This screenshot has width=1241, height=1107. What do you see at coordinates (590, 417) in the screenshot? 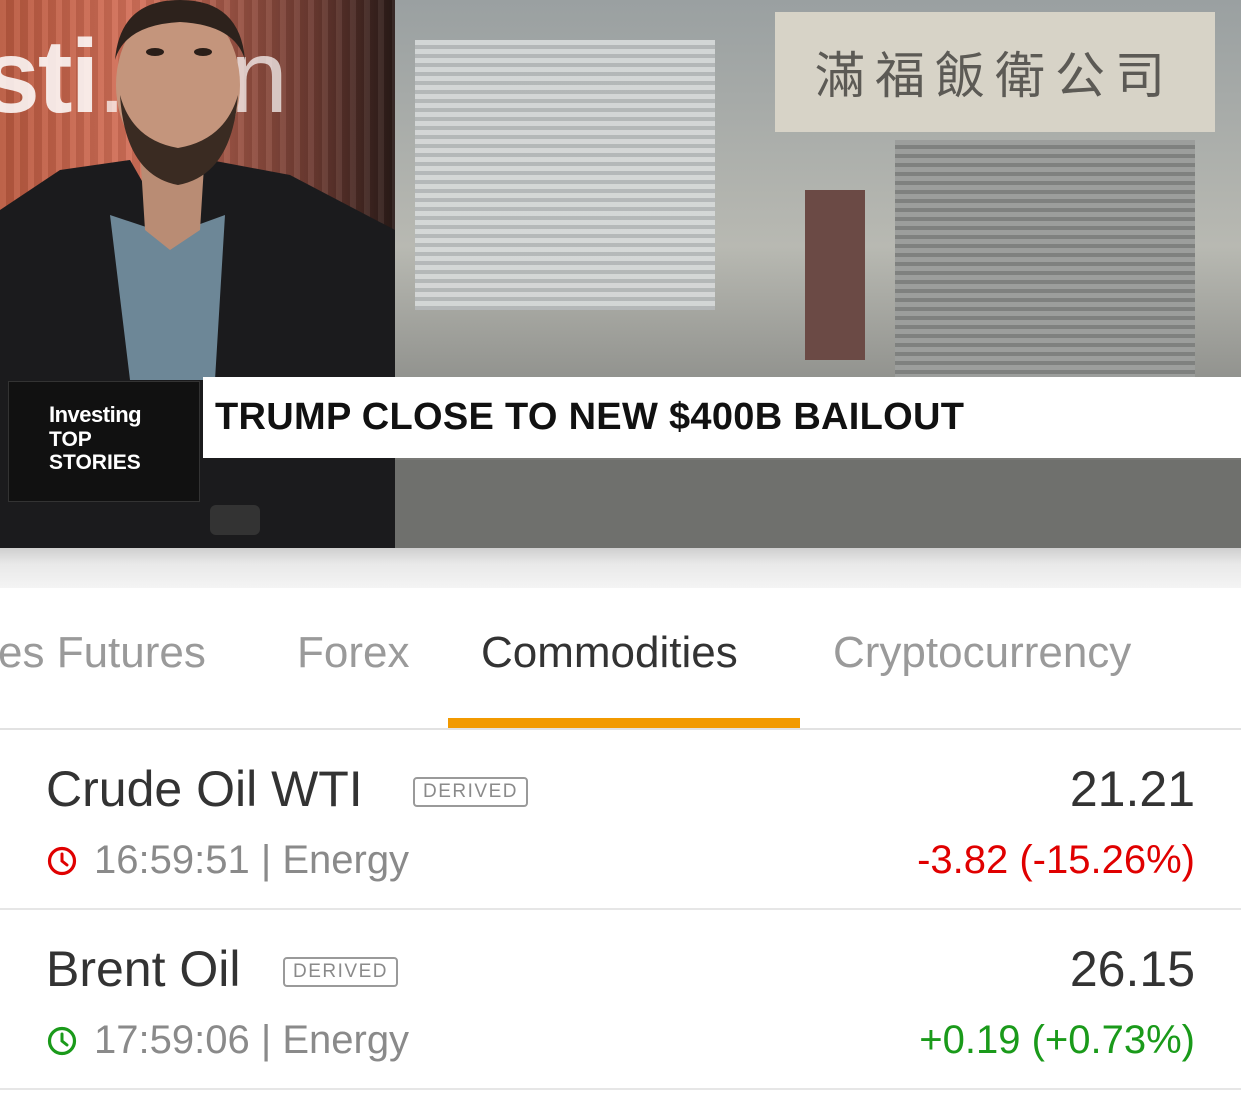
I see `headline-text: TRUMP CLOSE TO NEW $400B BAILOUT` at bounding box center [590, 417].